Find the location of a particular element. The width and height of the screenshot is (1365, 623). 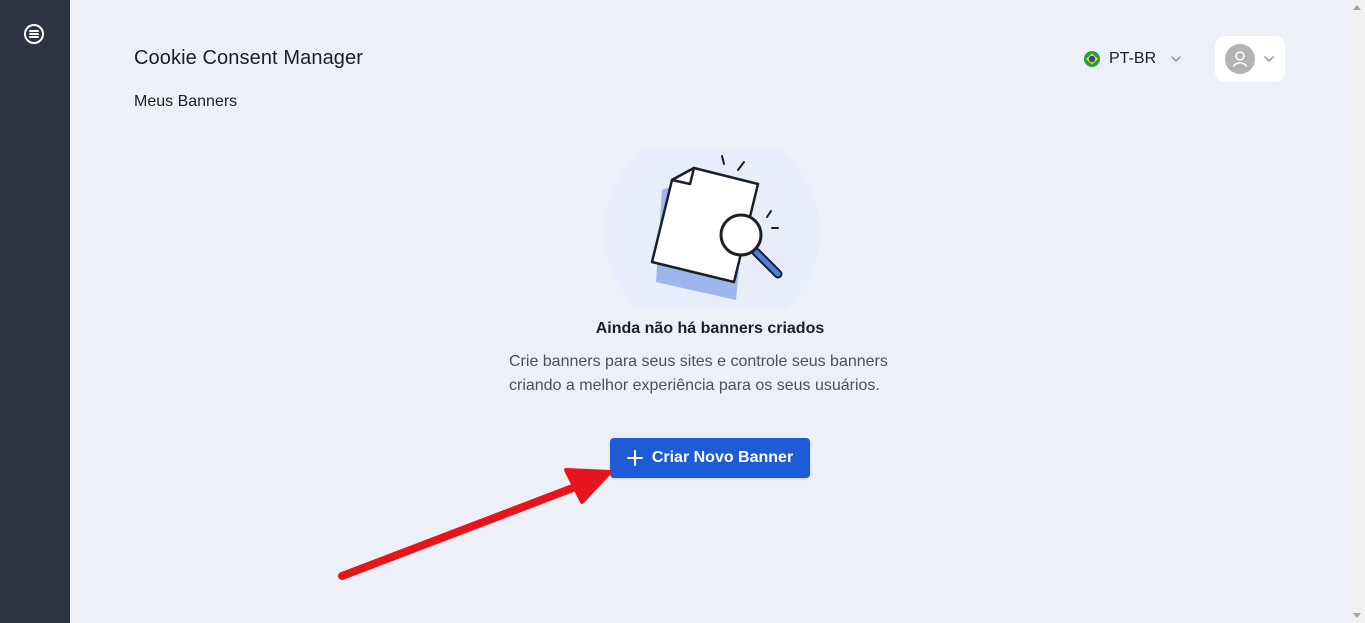

user-menu-button is located at coordinates (1250, 59).